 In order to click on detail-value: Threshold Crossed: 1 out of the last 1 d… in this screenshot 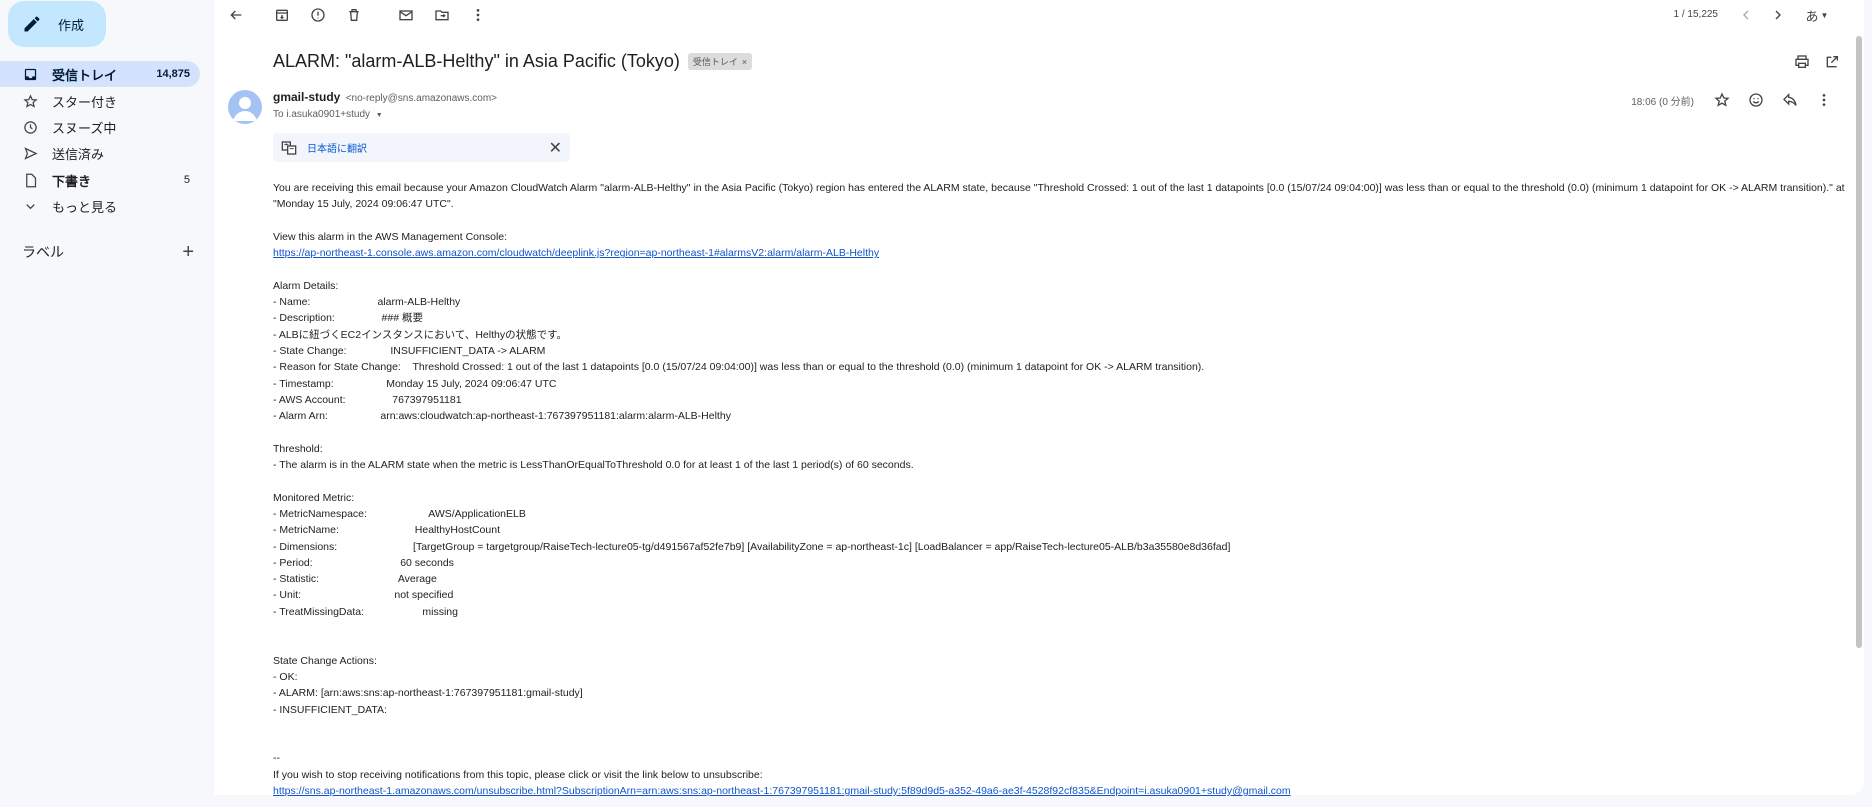, I will do `click(808, 367)`.